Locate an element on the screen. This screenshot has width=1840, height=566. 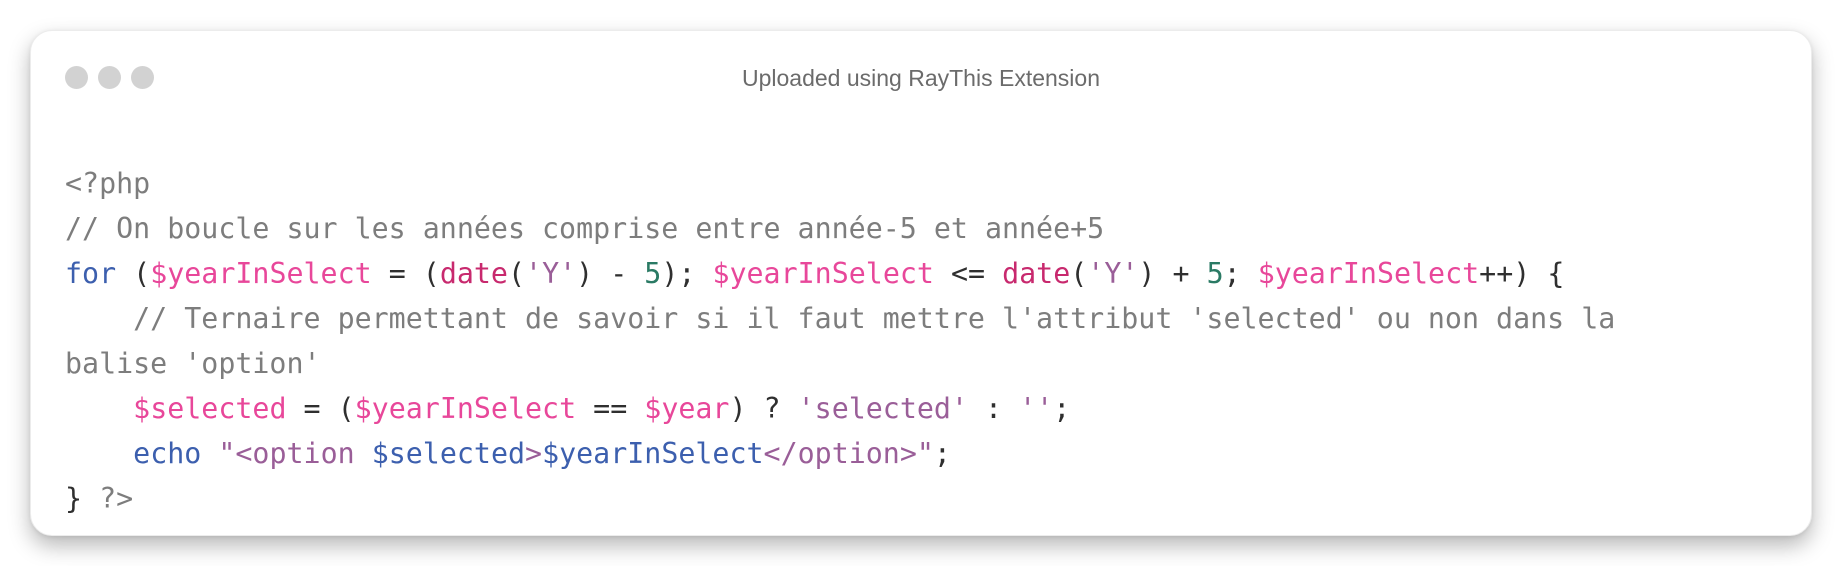
code-token-string: 'selected' is located at coordinates (882, 408).